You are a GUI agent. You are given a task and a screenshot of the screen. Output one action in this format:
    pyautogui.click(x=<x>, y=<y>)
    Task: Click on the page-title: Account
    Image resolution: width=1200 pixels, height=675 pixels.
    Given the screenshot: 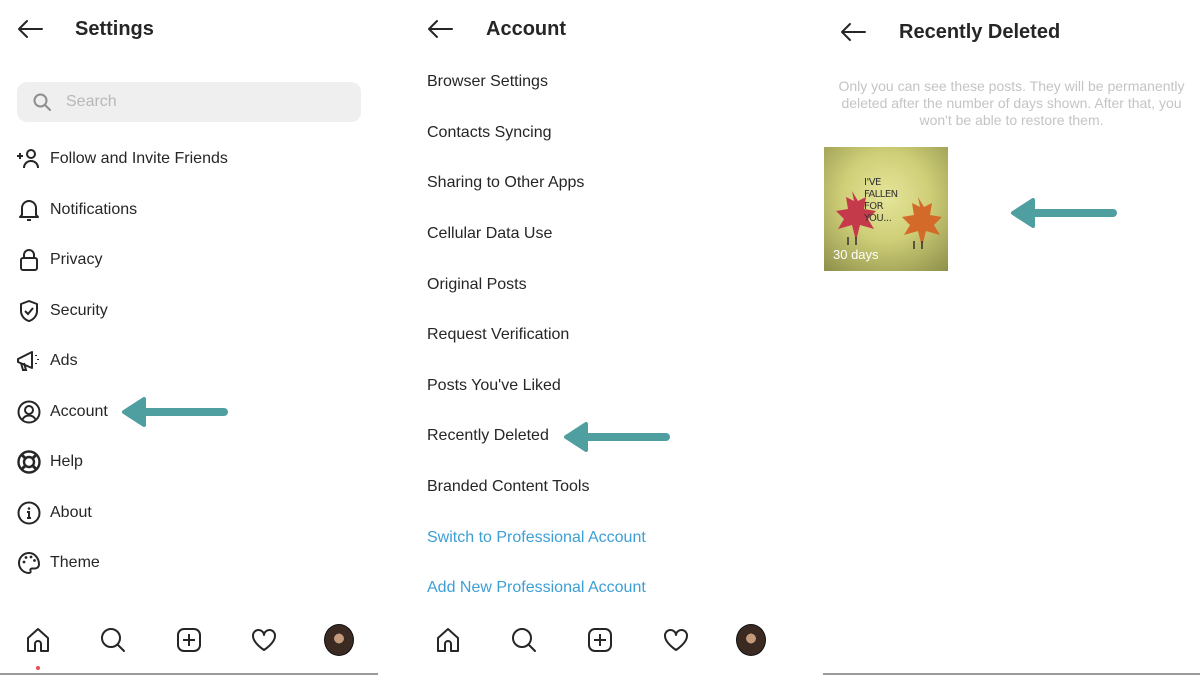 What is the action you would take?
    pyautogui.click(x=526, y=28)
    